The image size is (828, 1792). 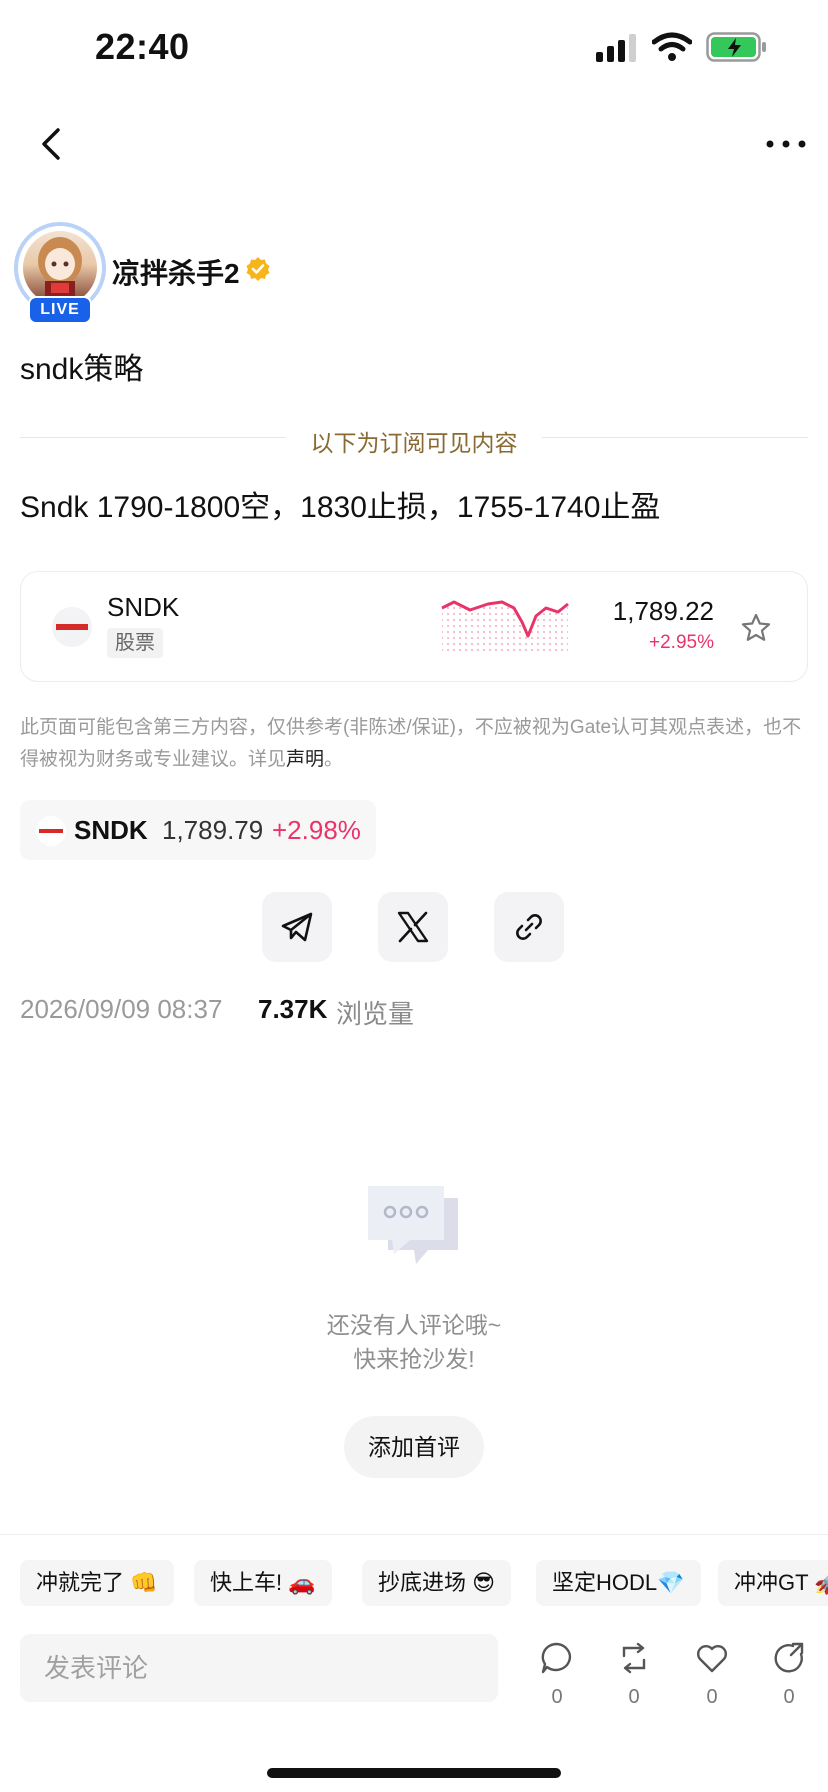 I want to click on stock-logo, so click(x=72, y=627).